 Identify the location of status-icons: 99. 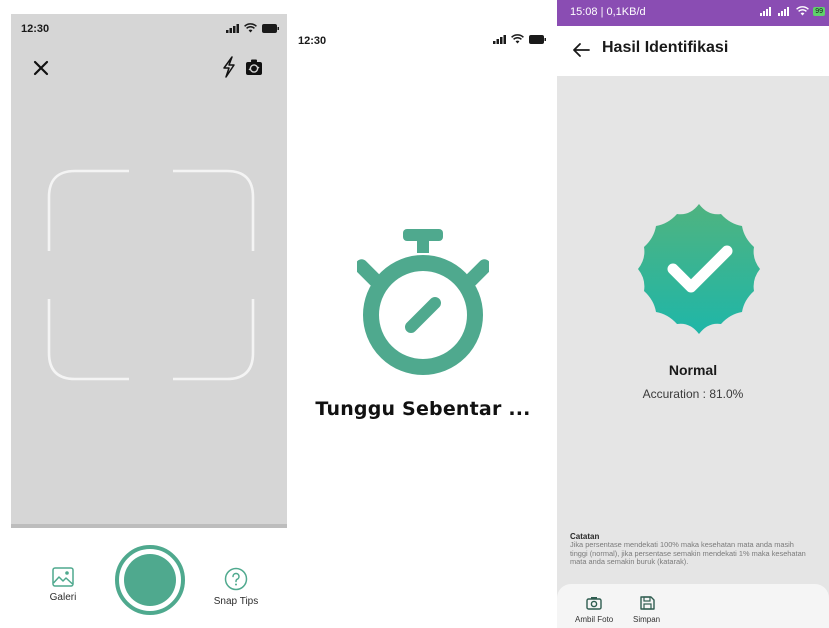
(792, 11).